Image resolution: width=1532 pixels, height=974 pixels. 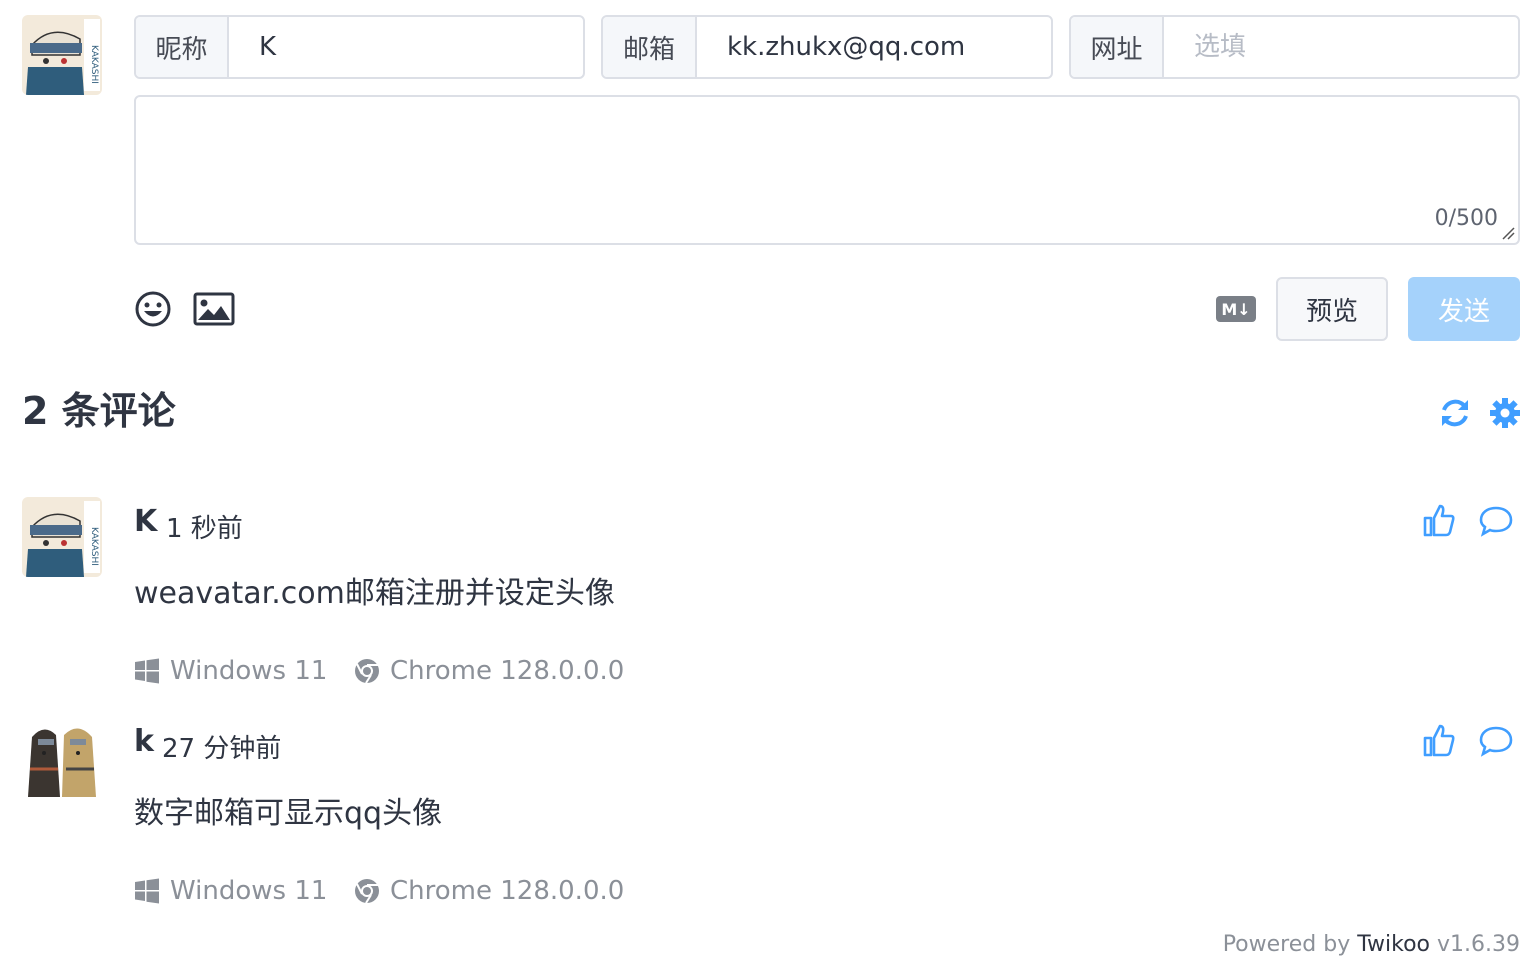 What do you see at coordinates (1475, 944) in the screenshot?
I see `version-text: v1.6.39` at bounding box center [1475, 944].